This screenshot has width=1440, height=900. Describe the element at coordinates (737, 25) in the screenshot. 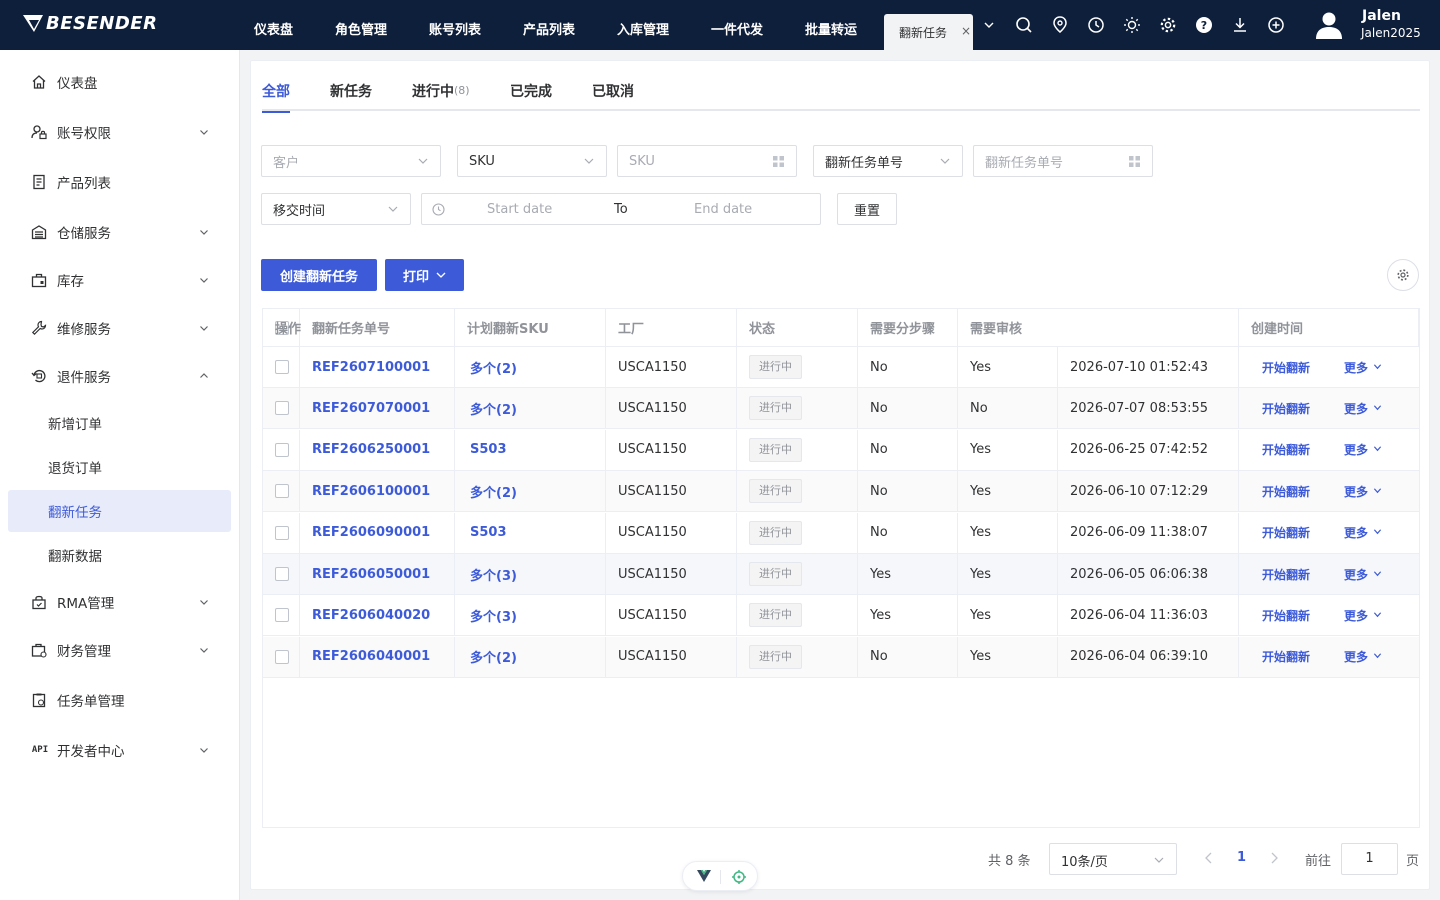

I see `nav-item-dropshipping: 一件代发` at that location.